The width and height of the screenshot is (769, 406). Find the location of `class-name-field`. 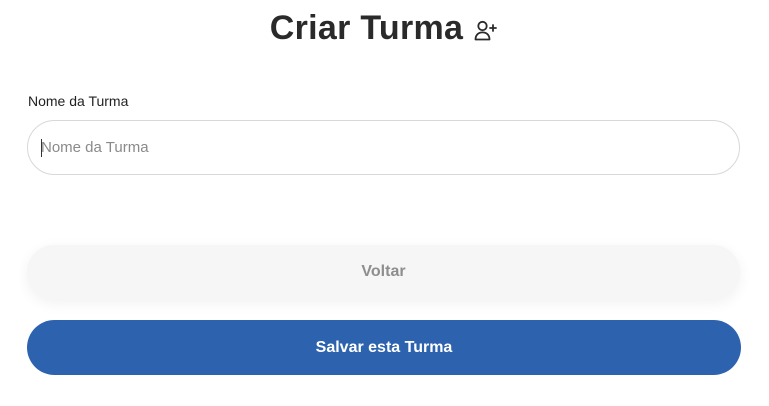

class-name-field is located at coordinates (383, 147).